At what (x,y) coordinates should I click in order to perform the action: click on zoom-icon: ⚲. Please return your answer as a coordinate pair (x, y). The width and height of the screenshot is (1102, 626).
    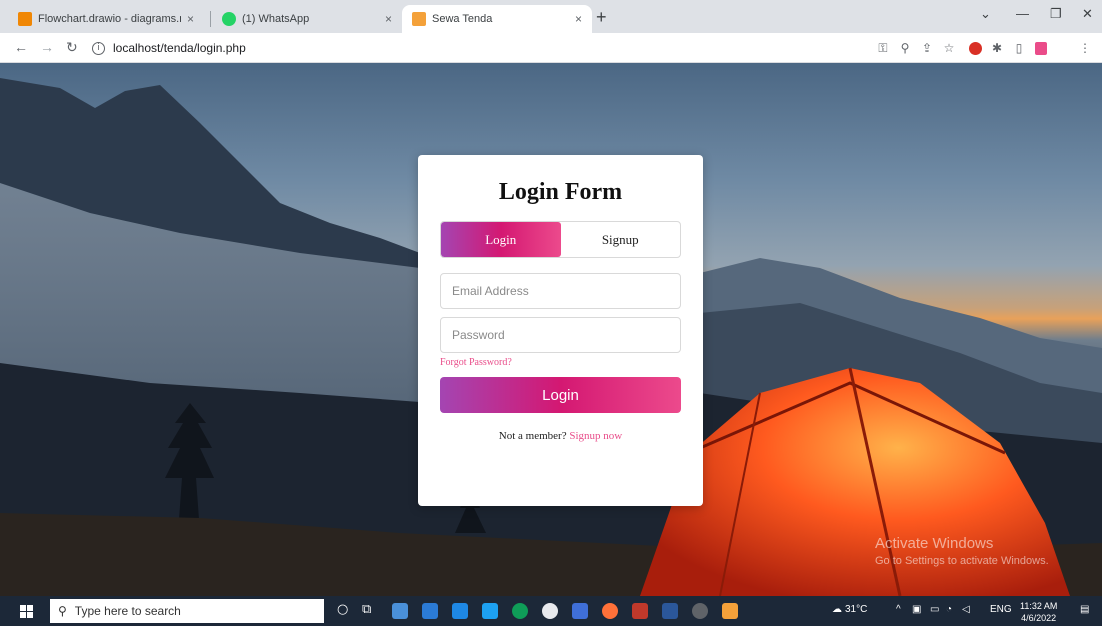
    Looking at the image, I should click on (905, 48).